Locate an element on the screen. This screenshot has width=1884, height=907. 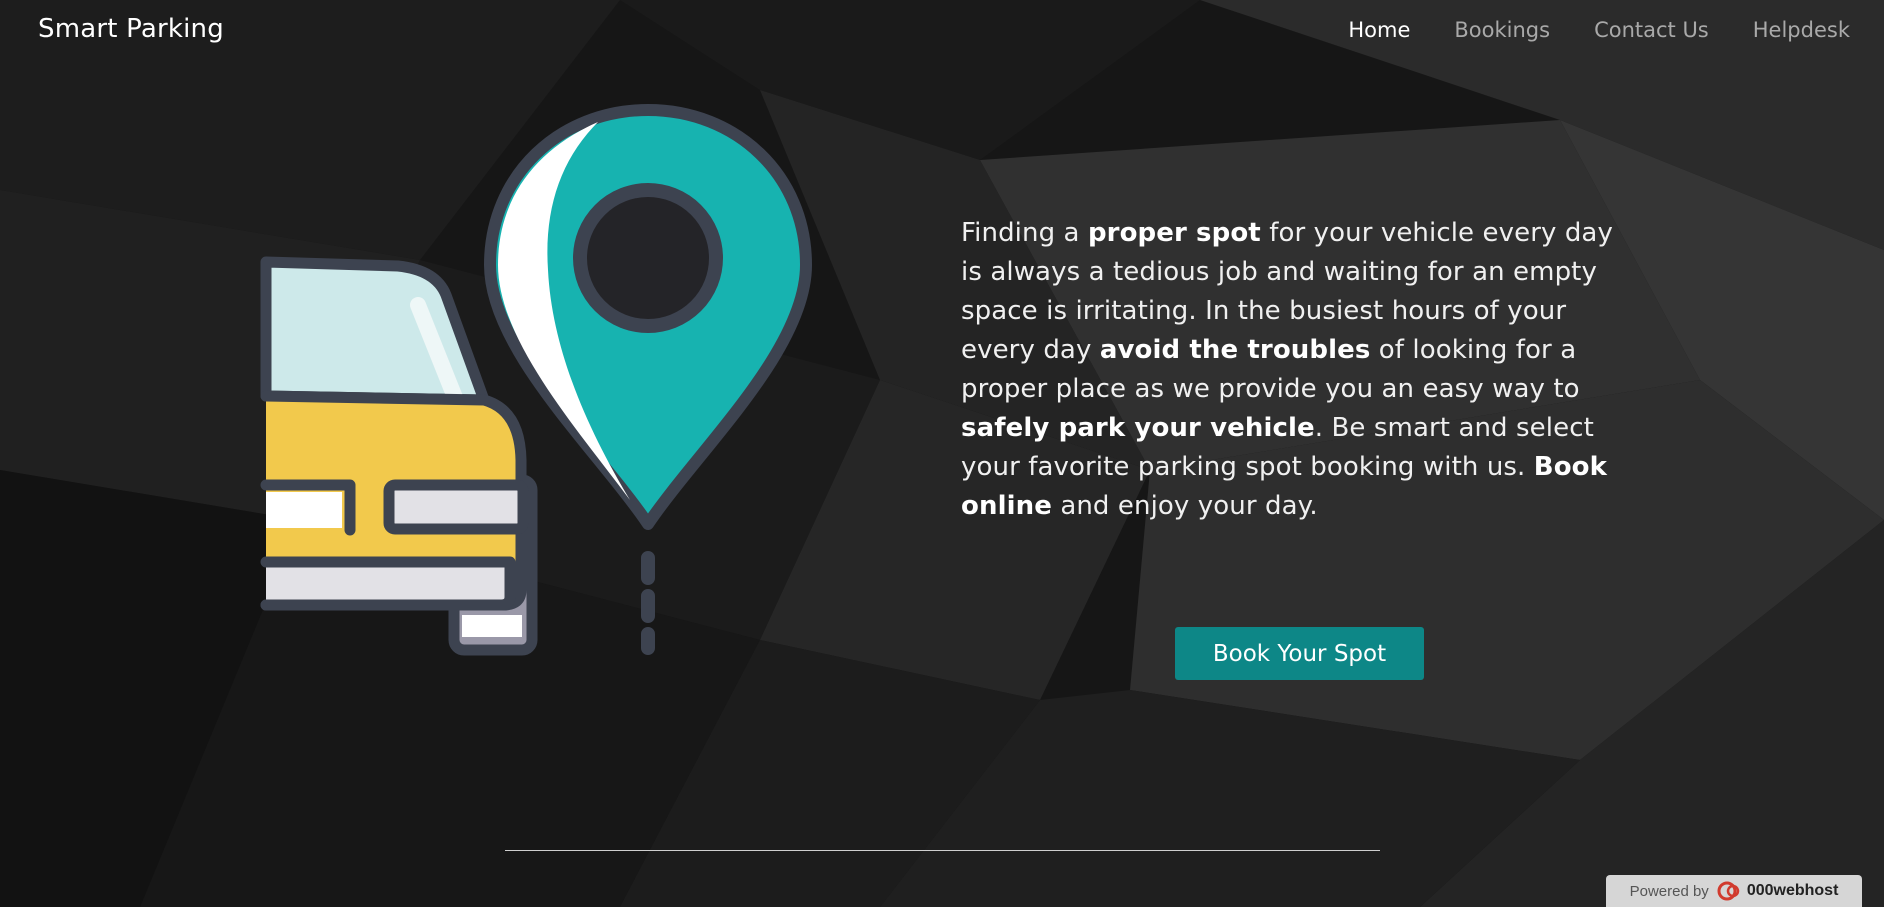
book-your-spot-button: Book Your Spot is located at coordinates (1299, 653).